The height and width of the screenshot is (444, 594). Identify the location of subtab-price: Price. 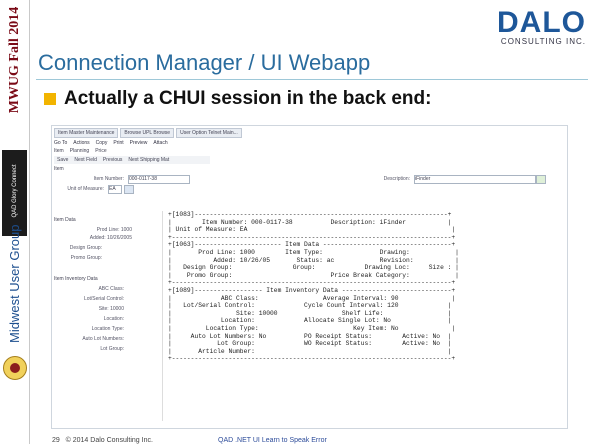
(100, 151).